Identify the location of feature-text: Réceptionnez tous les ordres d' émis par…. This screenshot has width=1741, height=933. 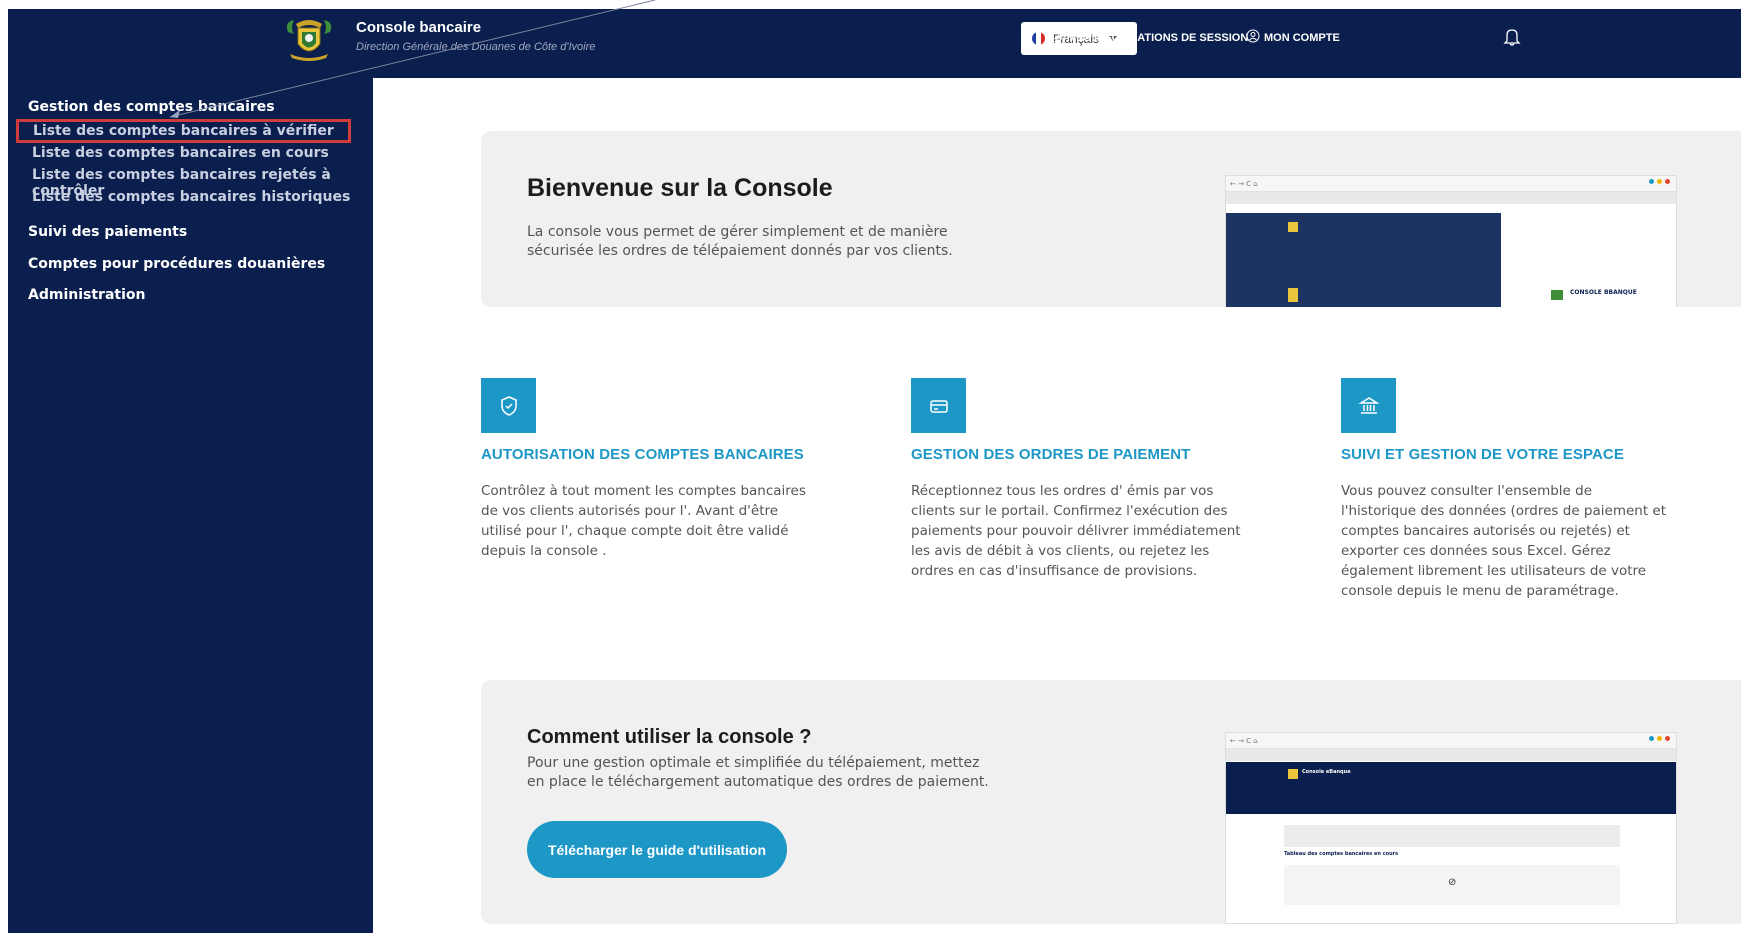
(1076, 531).